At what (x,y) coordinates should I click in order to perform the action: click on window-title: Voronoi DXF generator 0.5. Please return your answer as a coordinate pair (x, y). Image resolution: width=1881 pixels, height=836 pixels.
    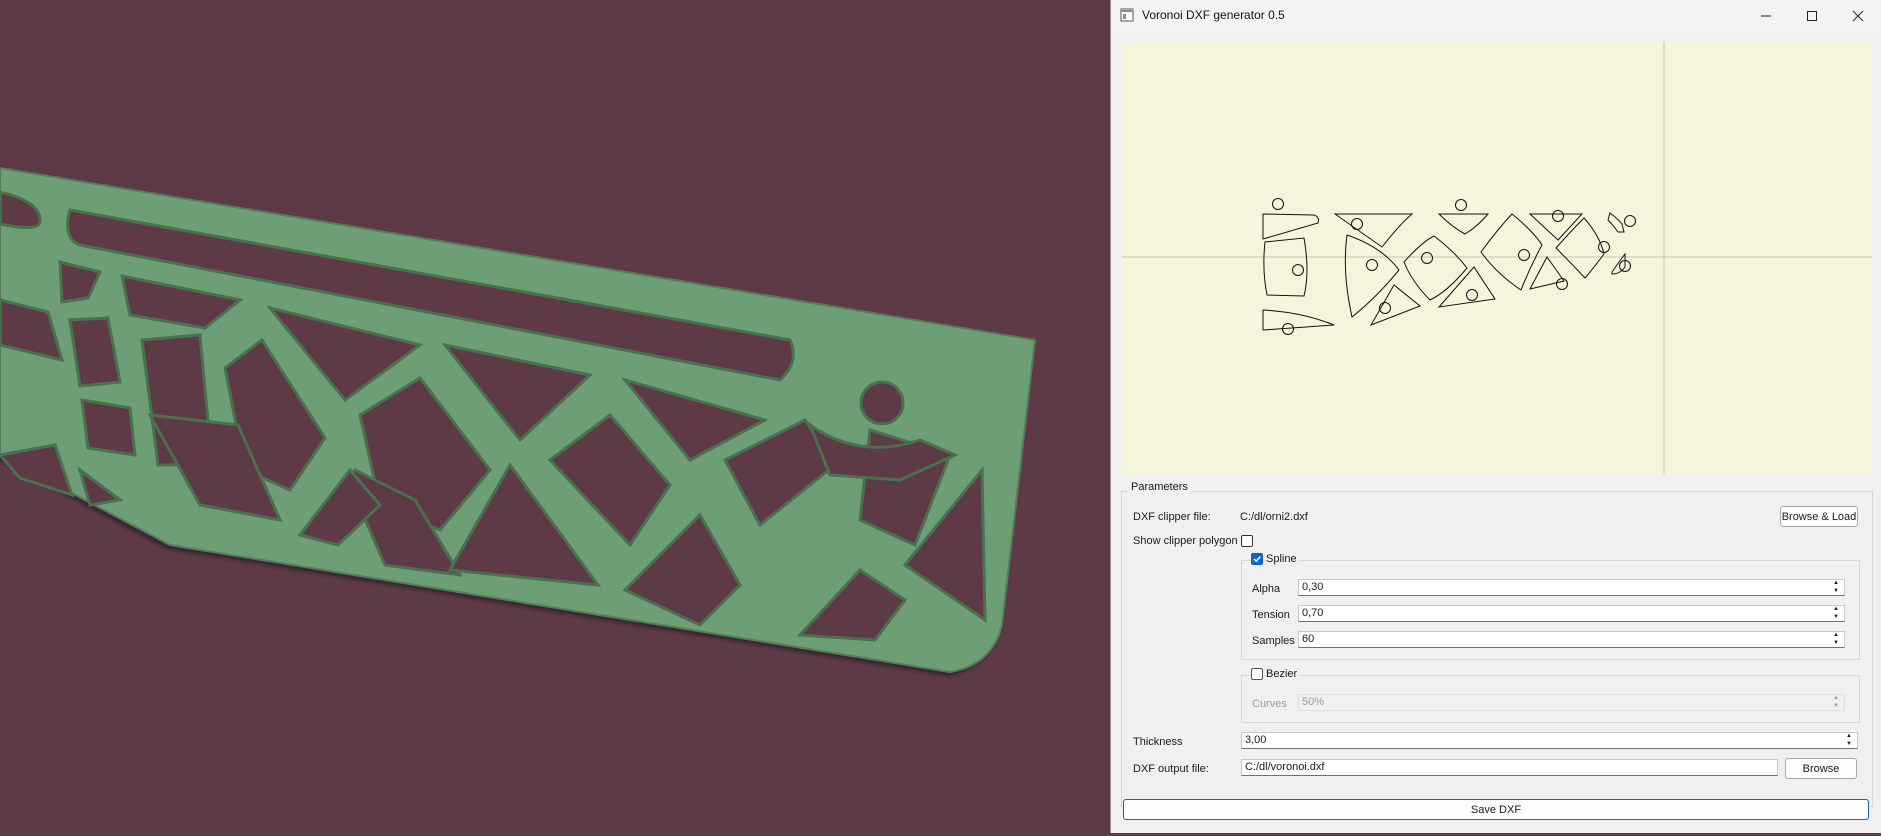
    Looking at the image, I should click on (1213, 15).